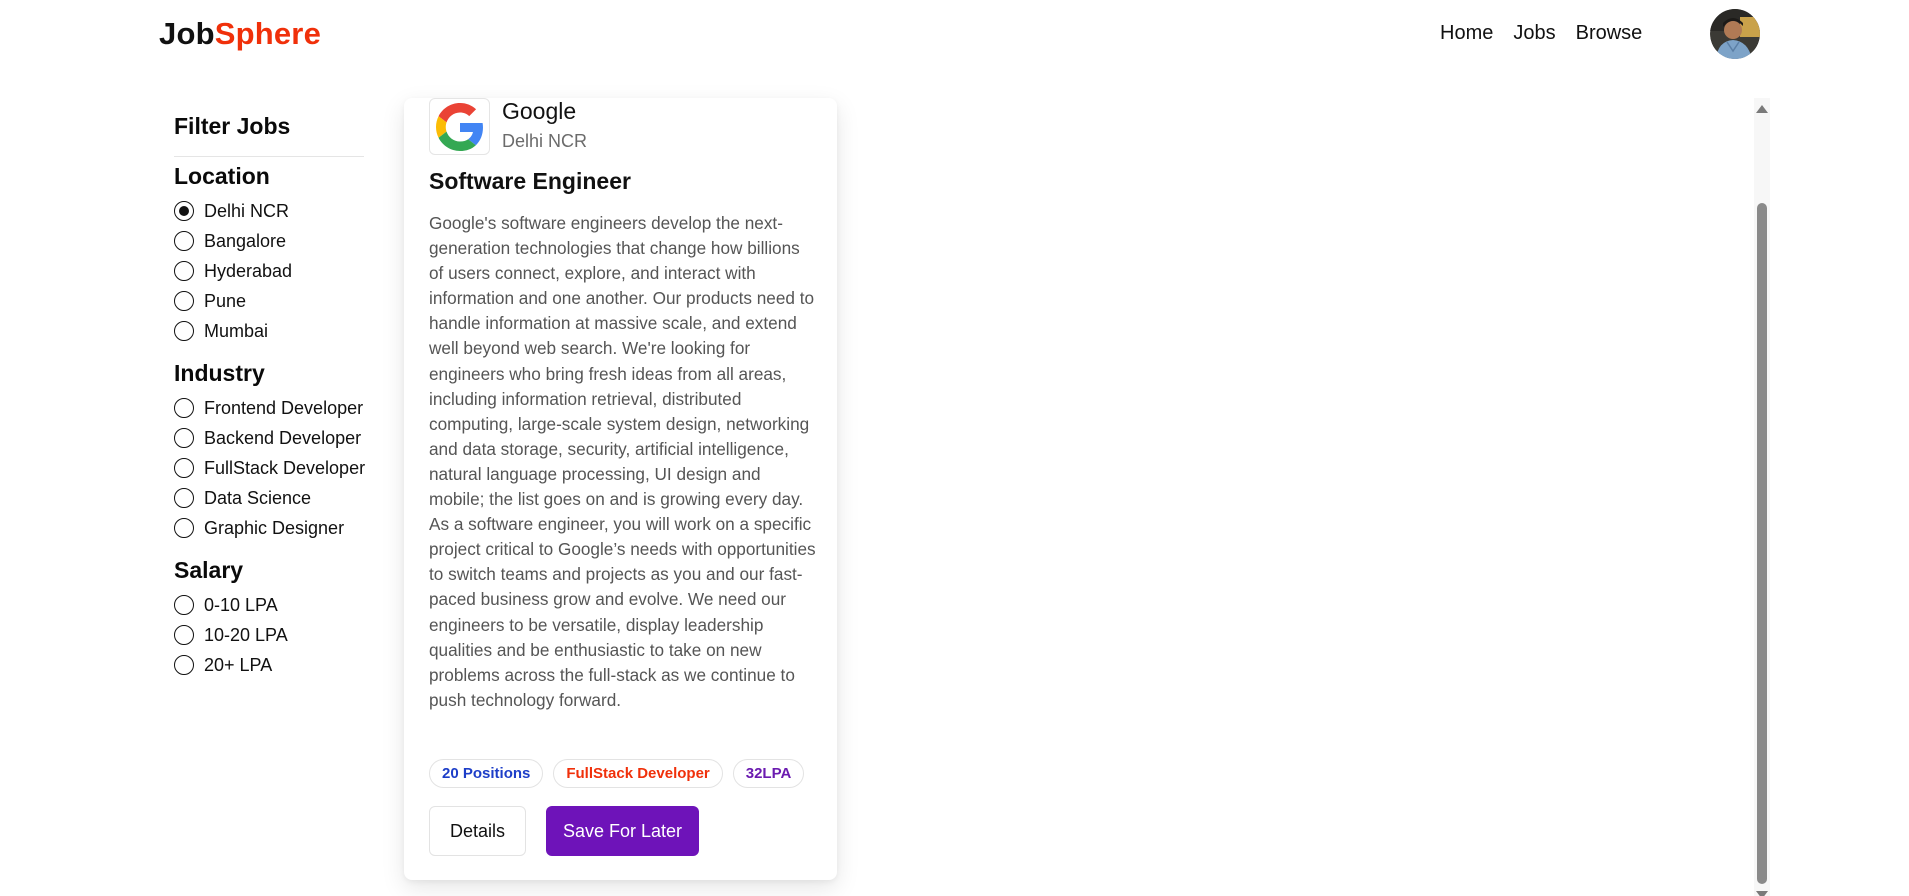 This screenshot has height=896, width=1909. I want to click on filter-group-salary: Salary 0-10 LPA 10-20 LPA 20+ LPA, so click(269, 618).